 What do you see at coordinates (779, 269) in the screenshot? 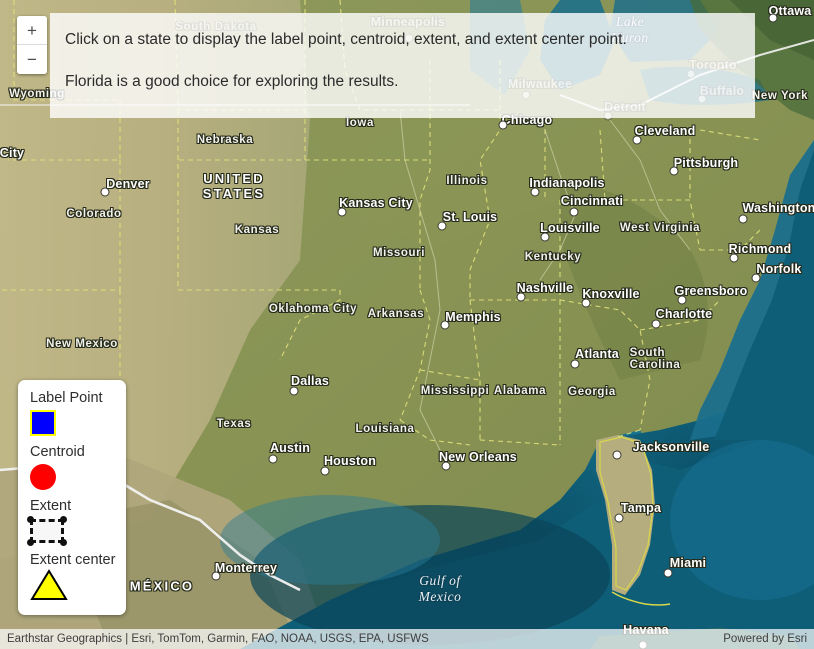
I see `map-label-city: Norfolk` at bounding box center [779, 269].